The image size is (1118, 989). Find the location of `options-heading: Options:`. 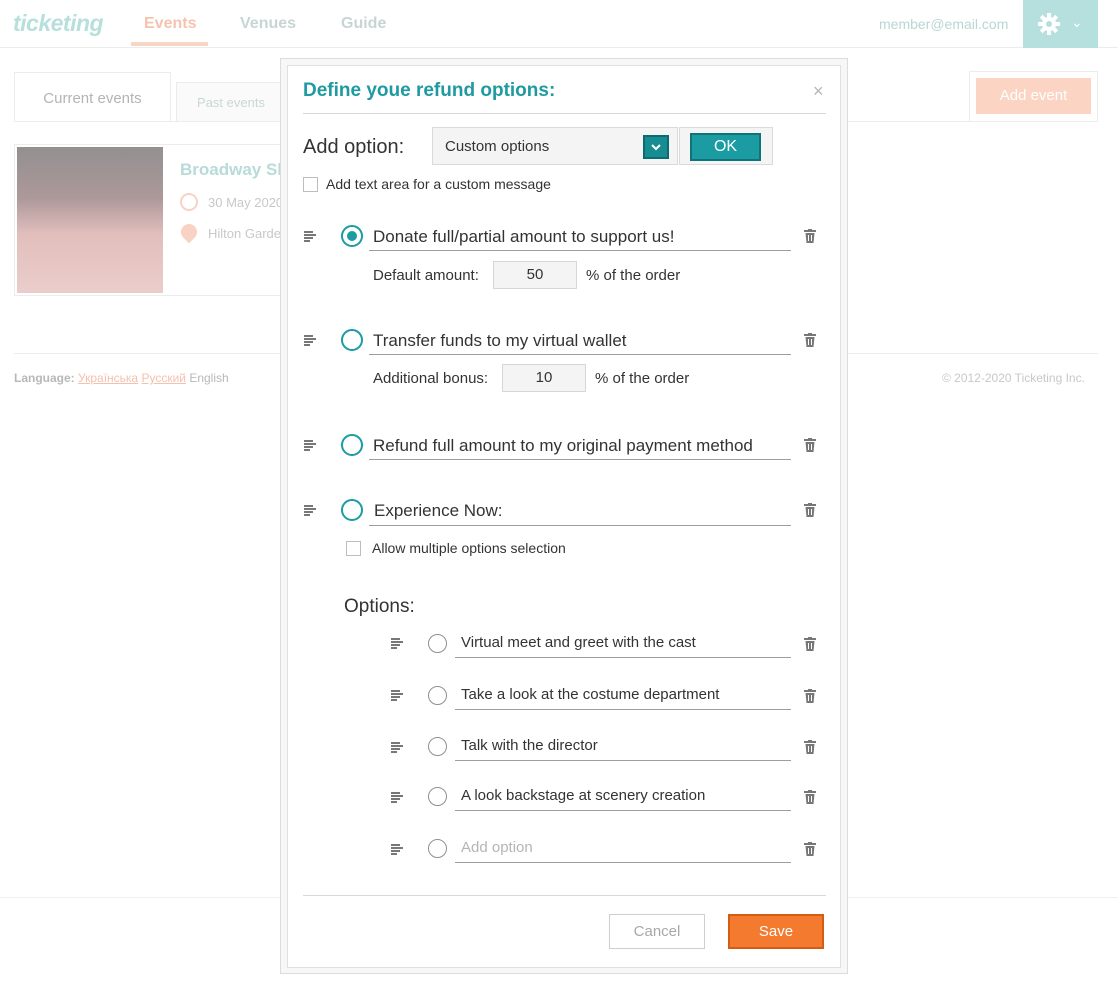

options-heading: Options: is located at coordinates (379, 606).